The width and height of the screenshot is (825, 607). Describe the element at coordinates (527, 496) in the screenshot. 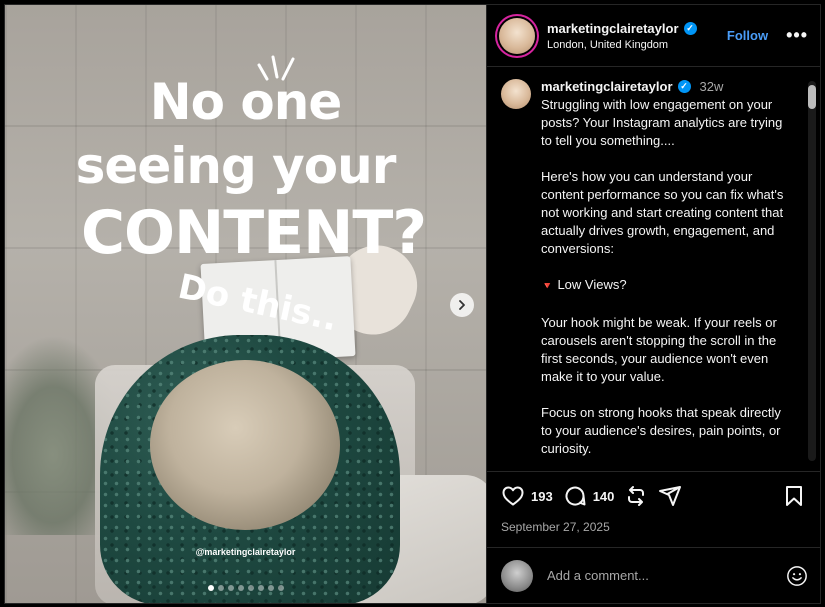

I see `like-button: 193` at that location.